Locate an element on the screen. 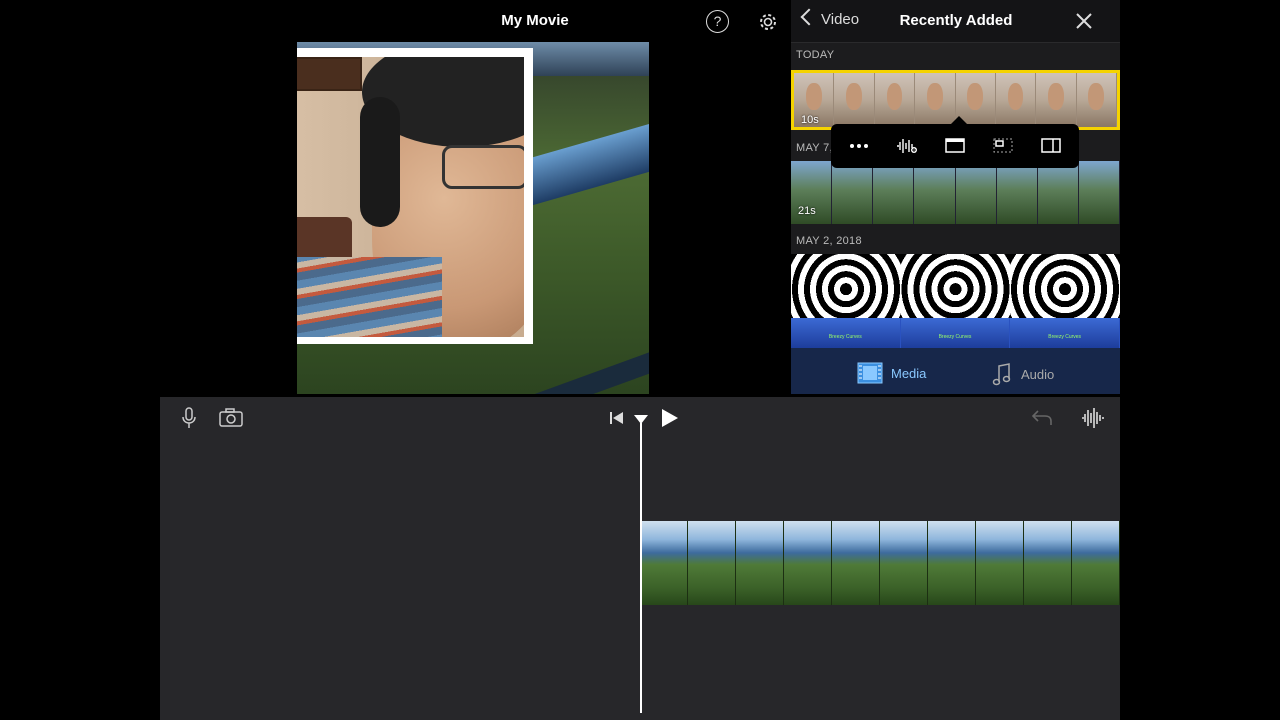 This screenshot has height=720, width=1280. section-today: TODAY is located at coordinates (815, 55).